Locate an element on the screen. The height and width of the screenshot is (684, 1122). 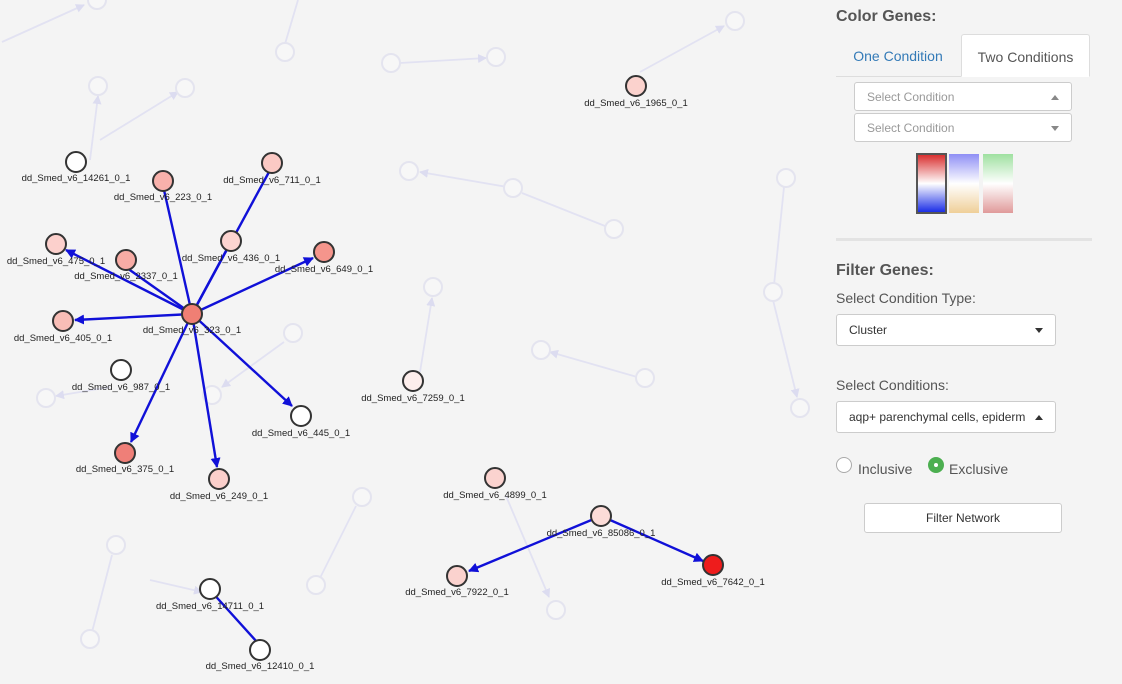
condition-tabs: One Condition Two Conditions is located at coordinates (963, 55).